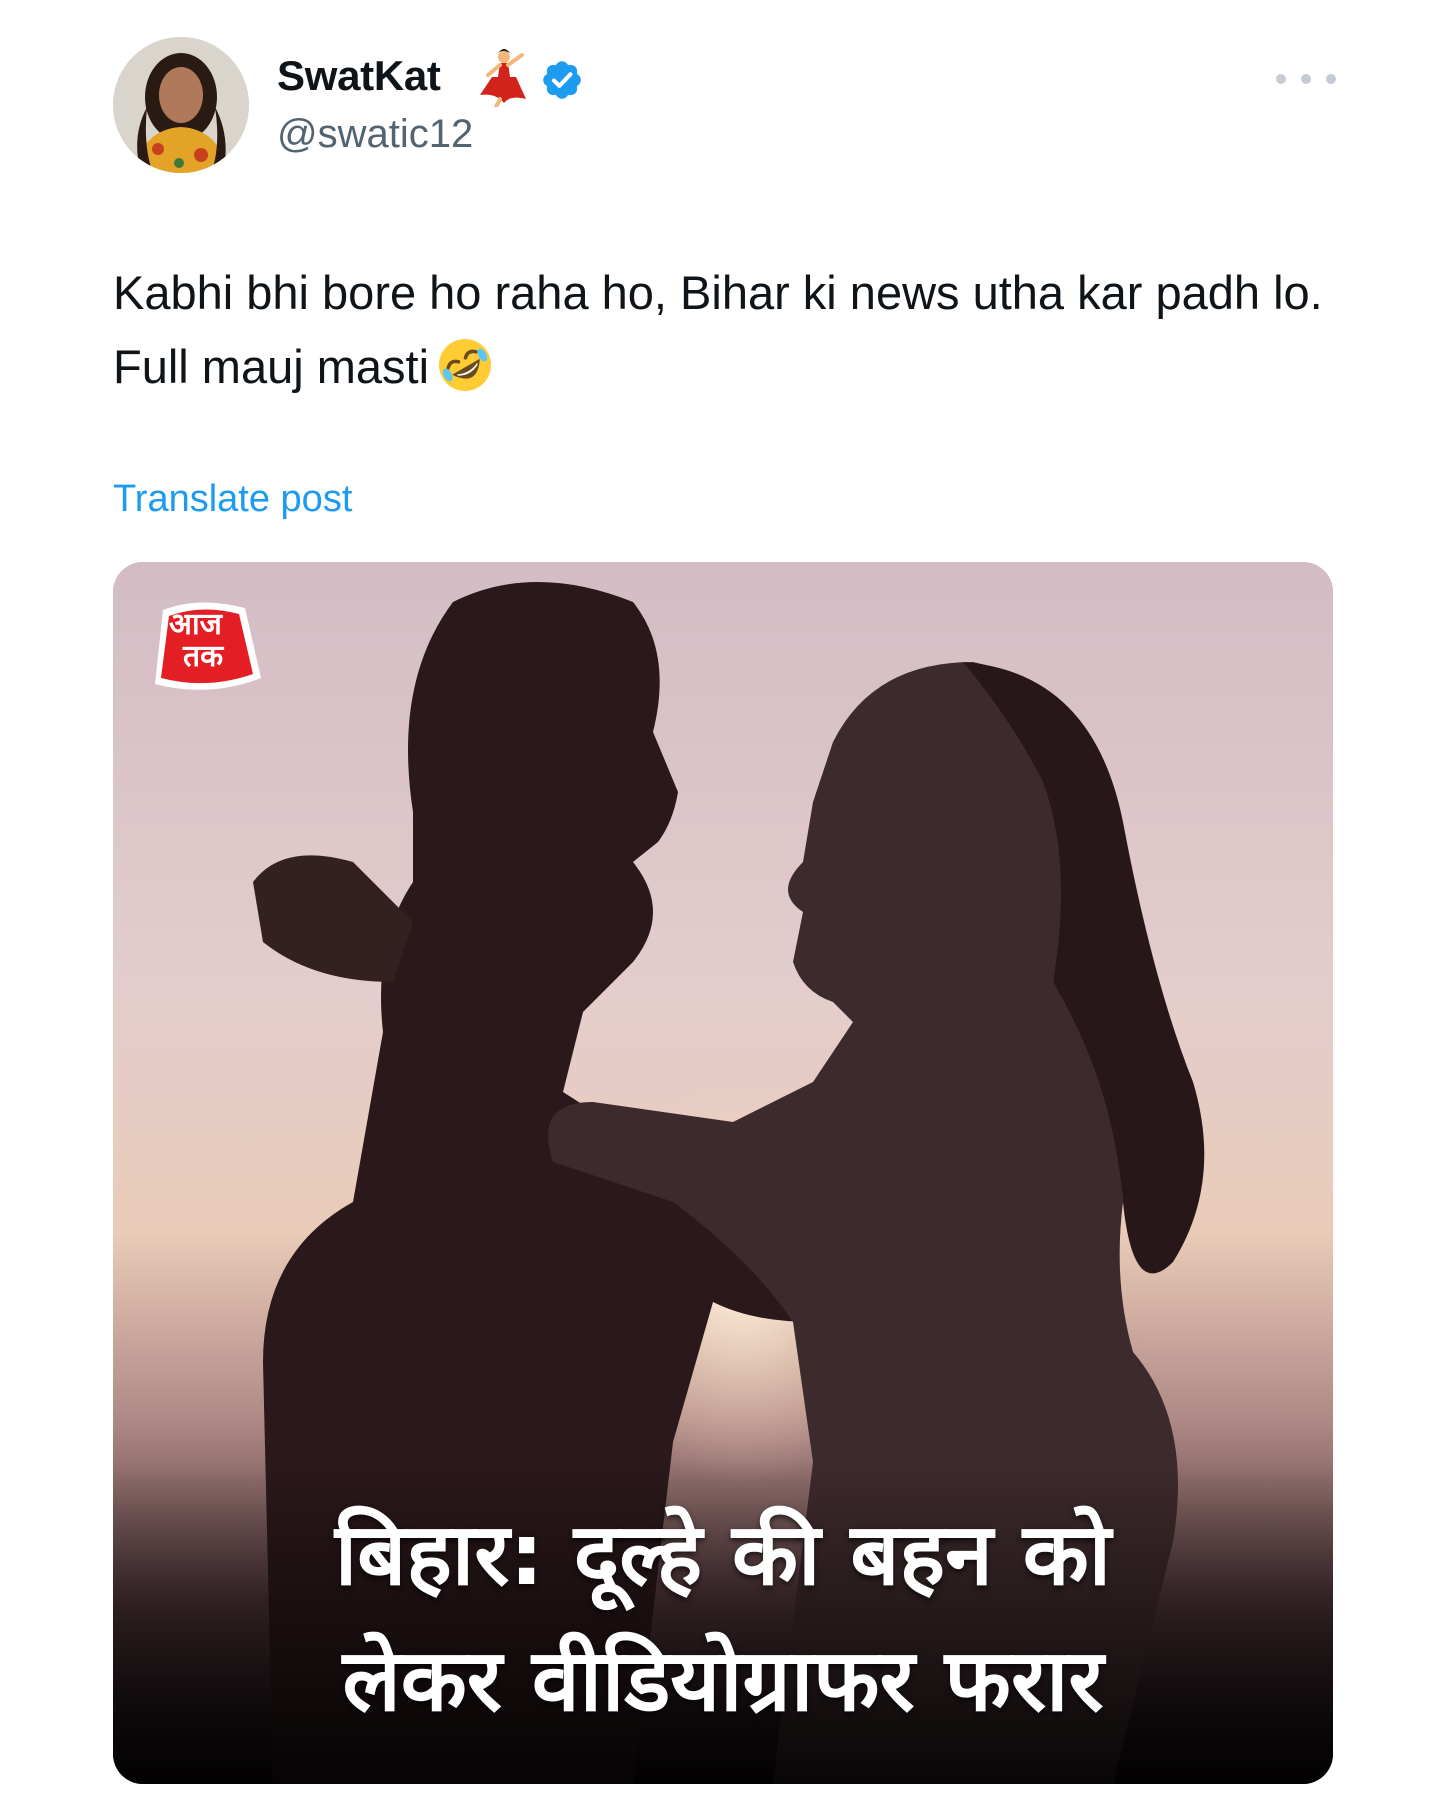 Image resolution: width=1440 pixels, height=1800 pixels. Describe the element at coordinates (562, 80) in the screenshot. I see `verified-badge-icon` at that location.